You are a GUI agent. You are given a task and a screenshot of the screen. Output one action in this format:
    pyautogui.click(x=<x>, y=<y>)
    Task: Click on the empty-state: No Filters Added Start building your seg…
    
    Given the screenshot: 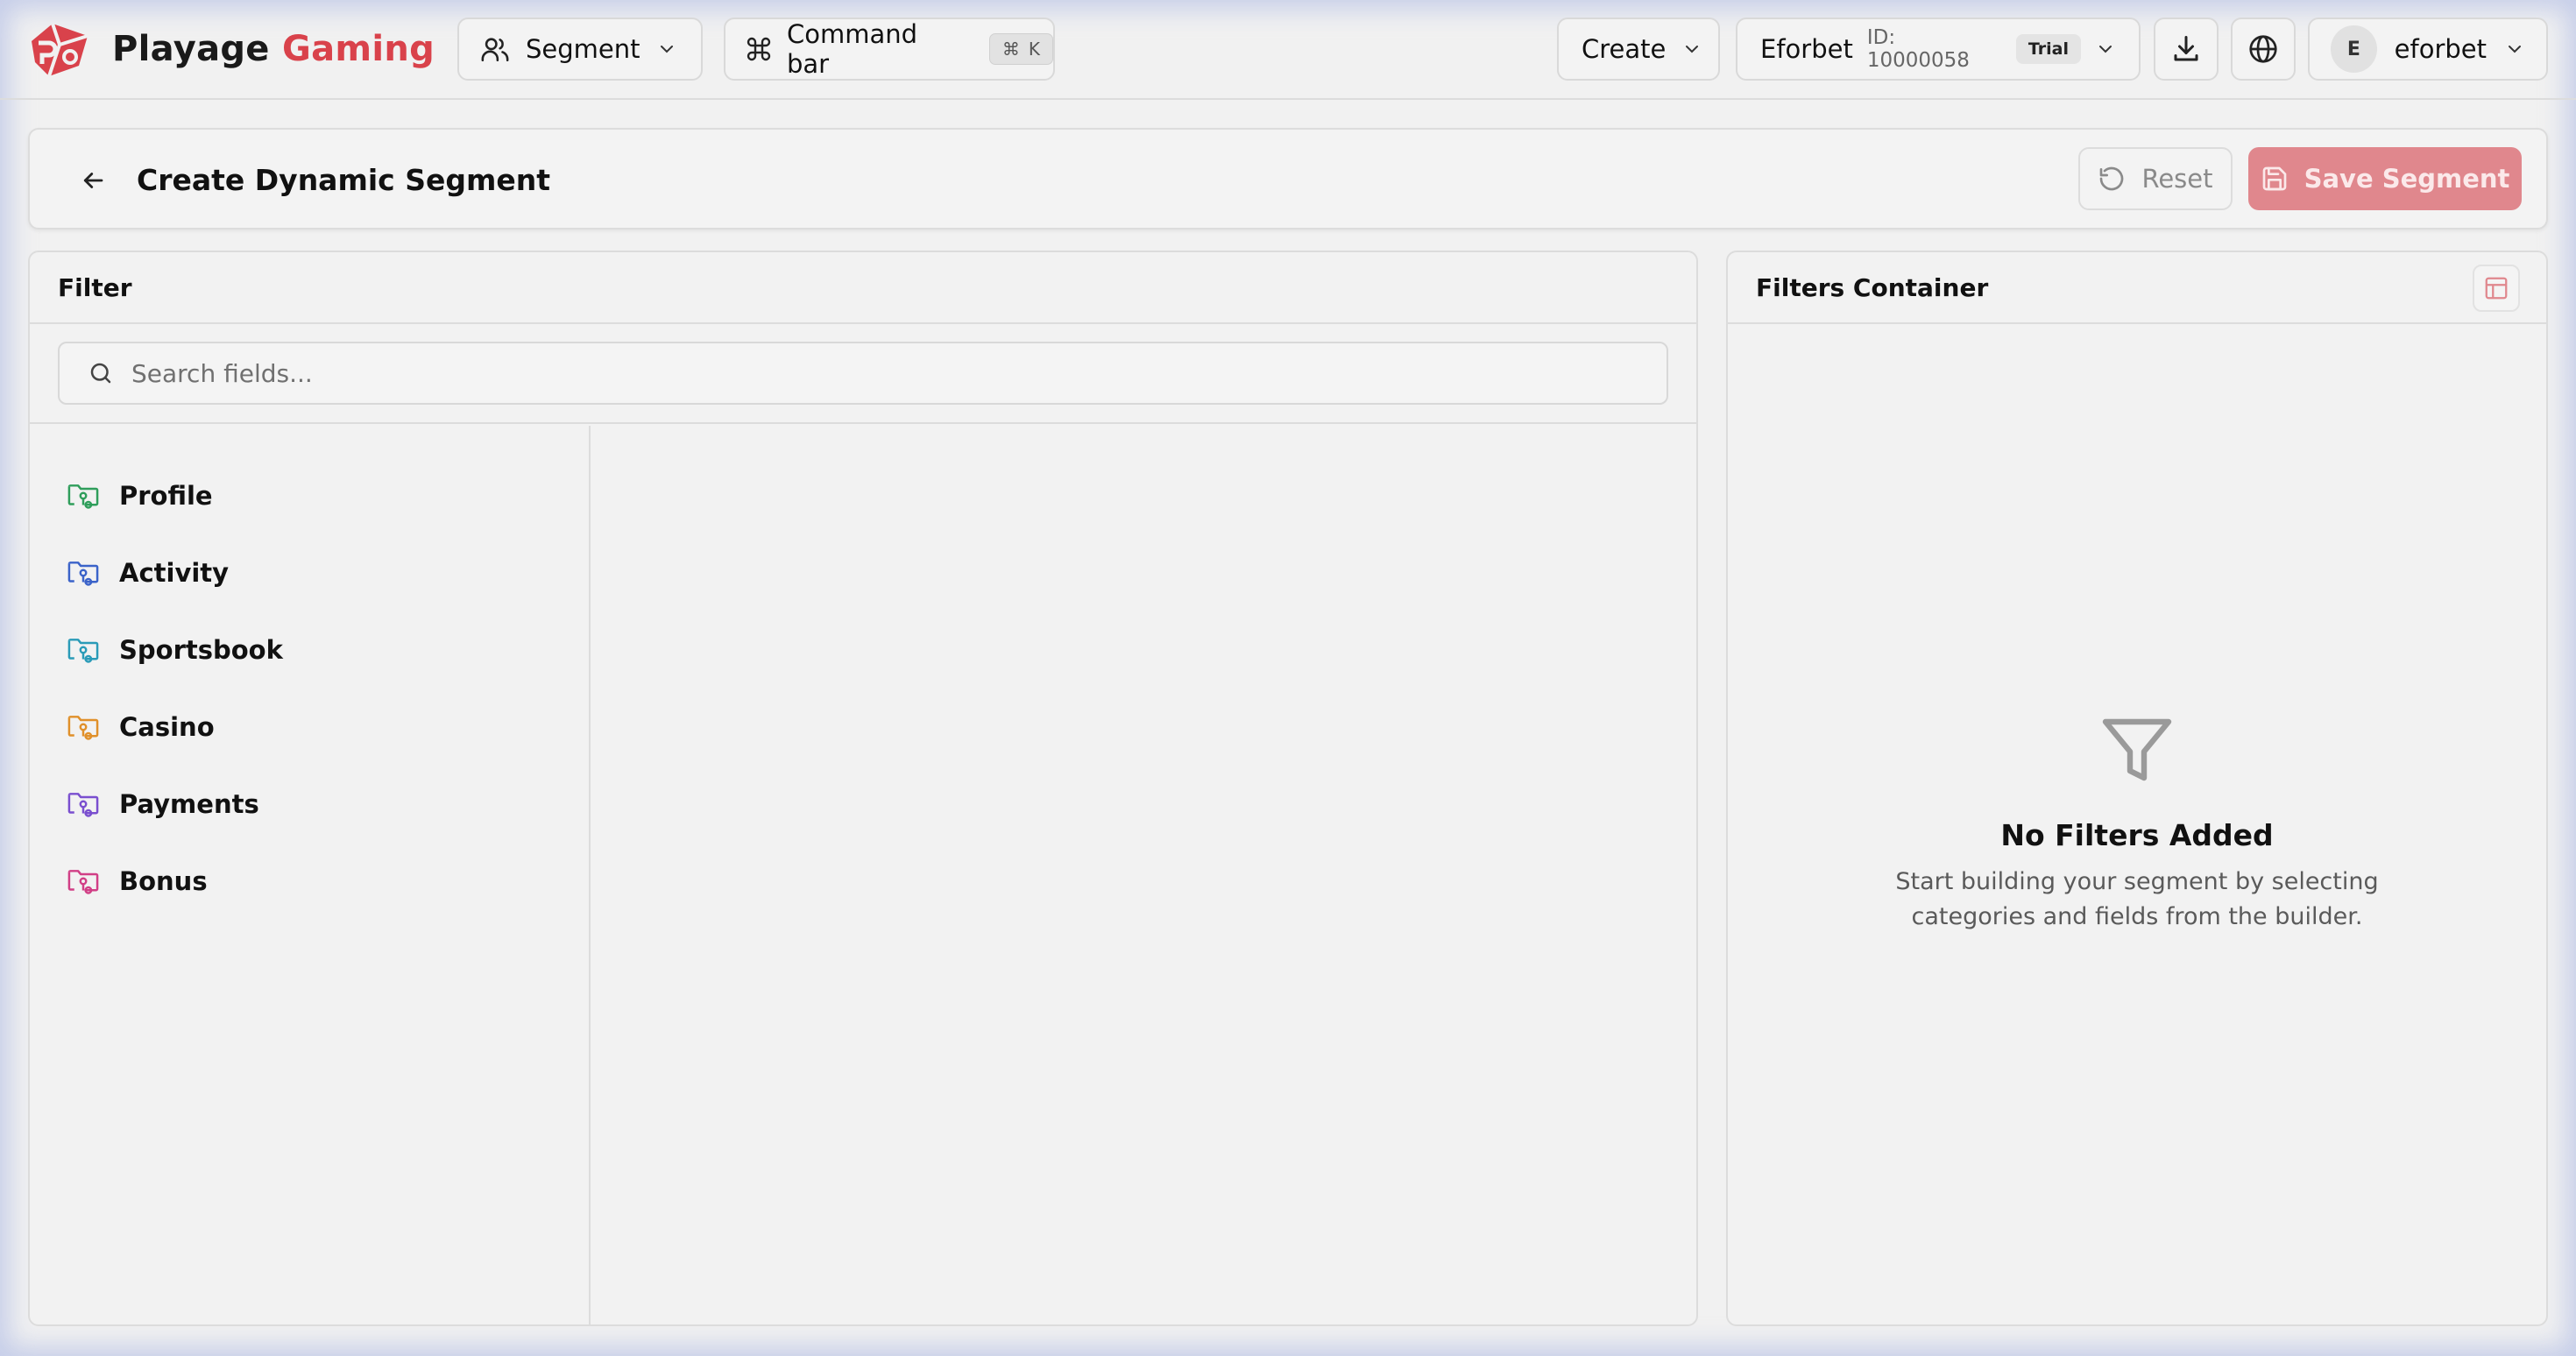 What is the action you would take?
    pyautogui.click(x=2137, y=821)
    